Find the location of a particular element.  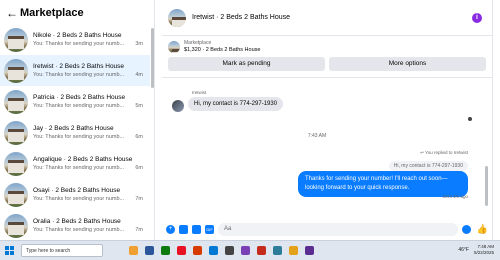

message-composer: + GIF Aa 👍 is located at coordinates (327, 229).